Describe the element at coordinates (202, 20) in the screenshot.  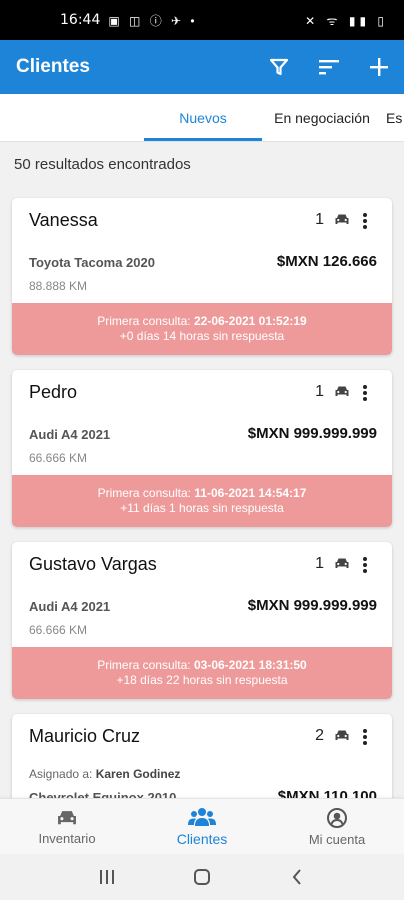
I see `status-bar: 16:44 ▣ ◫ ⓘ ✈ • ✕ ᯤ ▮▮ ▯` at that location.